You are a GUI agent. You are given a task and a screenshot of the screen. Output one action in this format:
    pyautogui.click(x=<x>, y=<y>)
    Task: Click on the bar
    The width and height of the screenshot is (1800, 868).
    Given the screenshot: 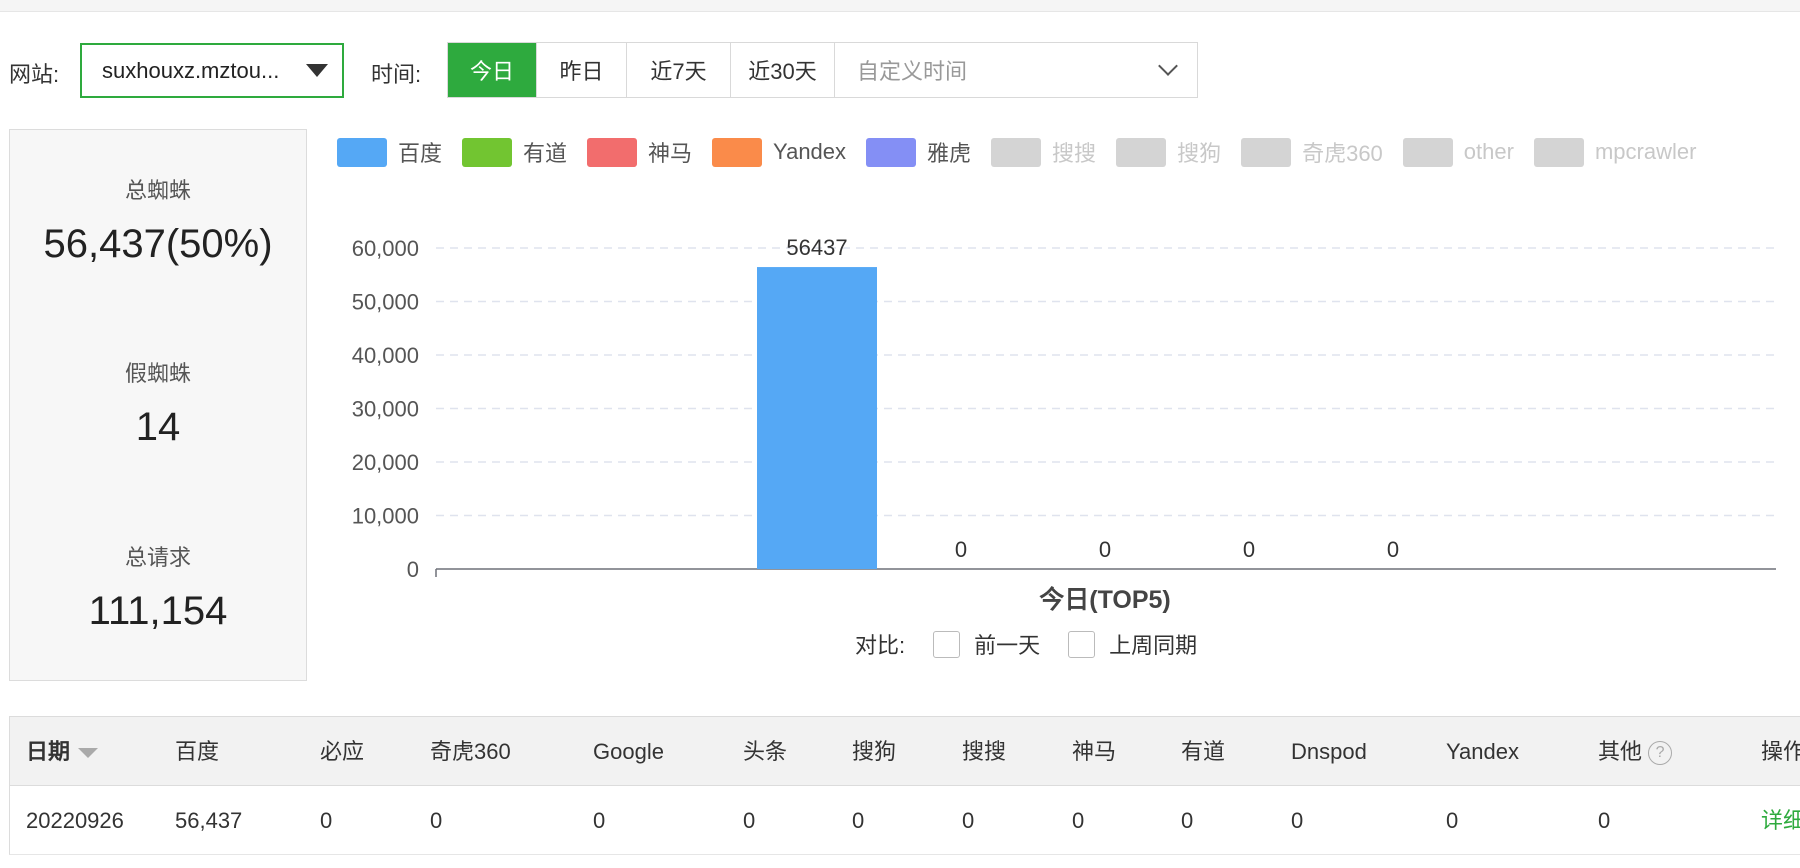 What is the action you would take?
    pyautogui.click(x=817, y=418)
    